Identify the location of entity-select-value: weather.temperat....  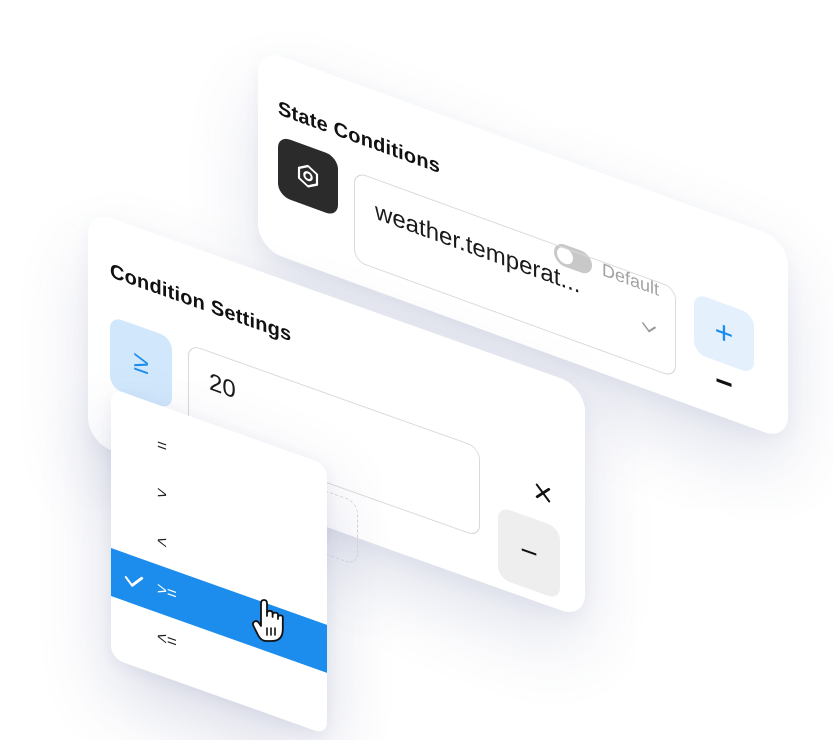
(478, 248).